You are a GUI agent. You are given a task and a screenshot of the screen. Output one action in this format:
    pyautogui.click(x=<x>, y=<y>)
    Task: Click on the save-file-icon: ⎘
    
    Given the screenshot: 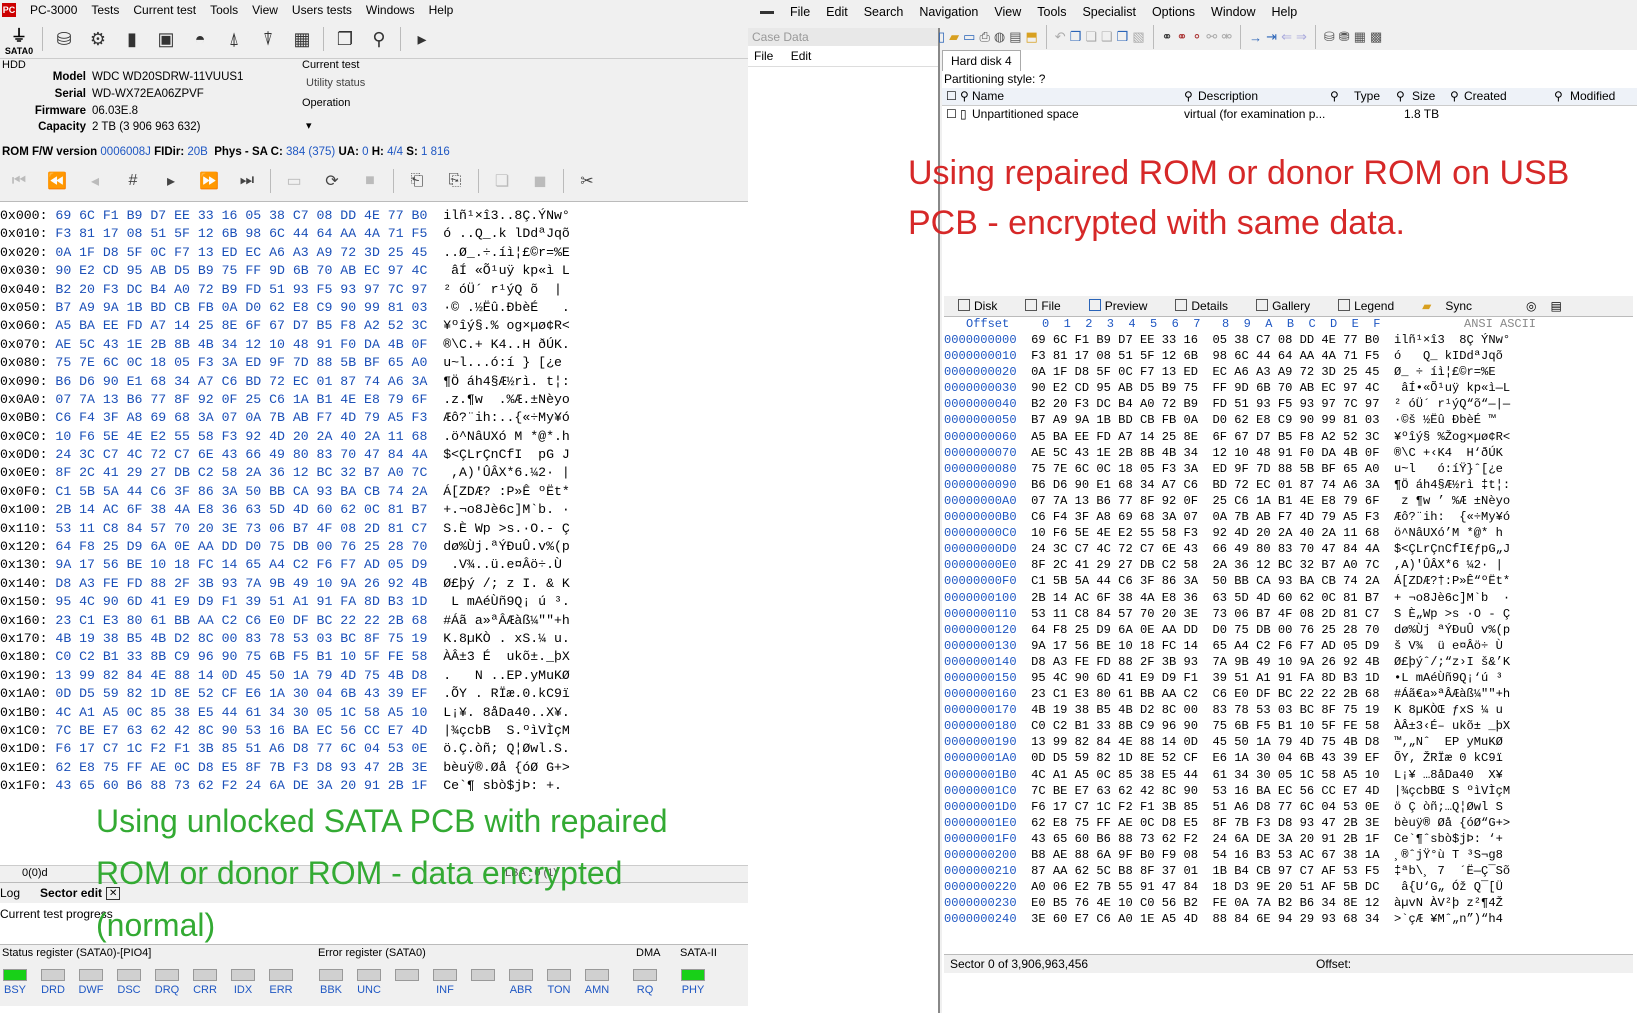 What is the action you would take?
    pyautogui.click(x=455, y=181)
    